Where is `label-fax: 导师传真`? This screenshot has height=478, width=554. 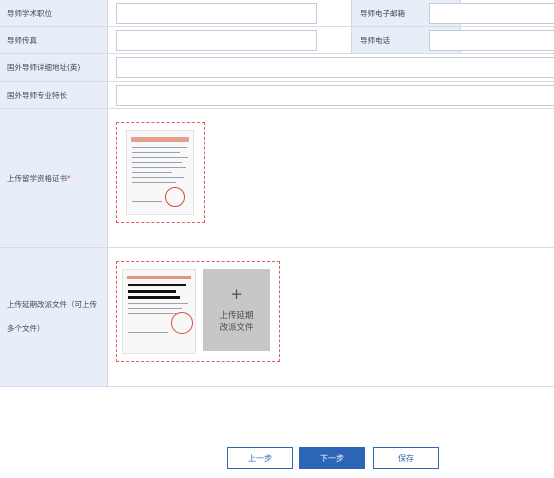 label-fax: 导师传真 is located at coordinates (54, 40).